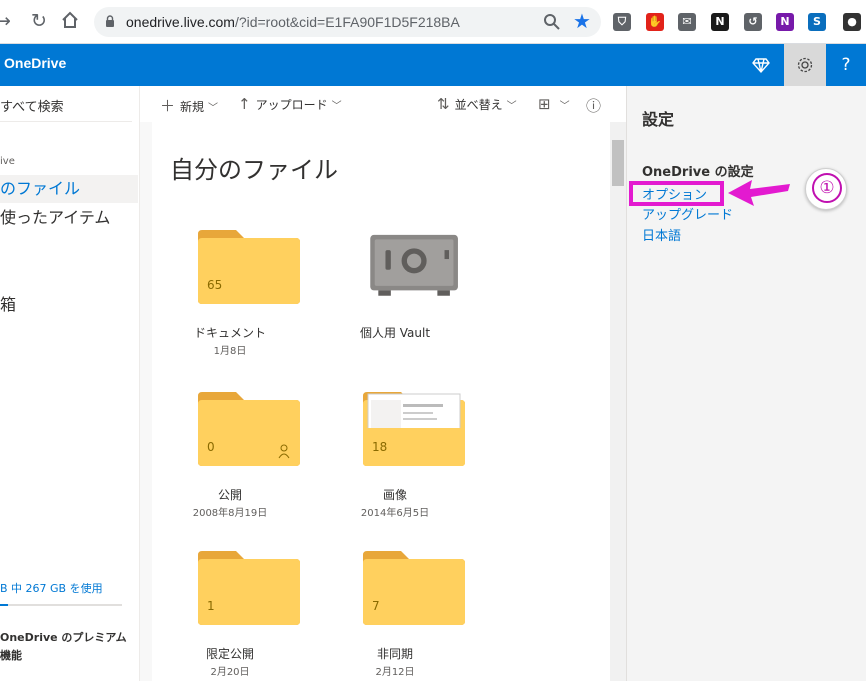 Image resolution: width=866 pixels, height=681 pixels. Describe the element at coordinates (230, 332) in the screenshot. I see `item-name: ドキュメント` at that location.